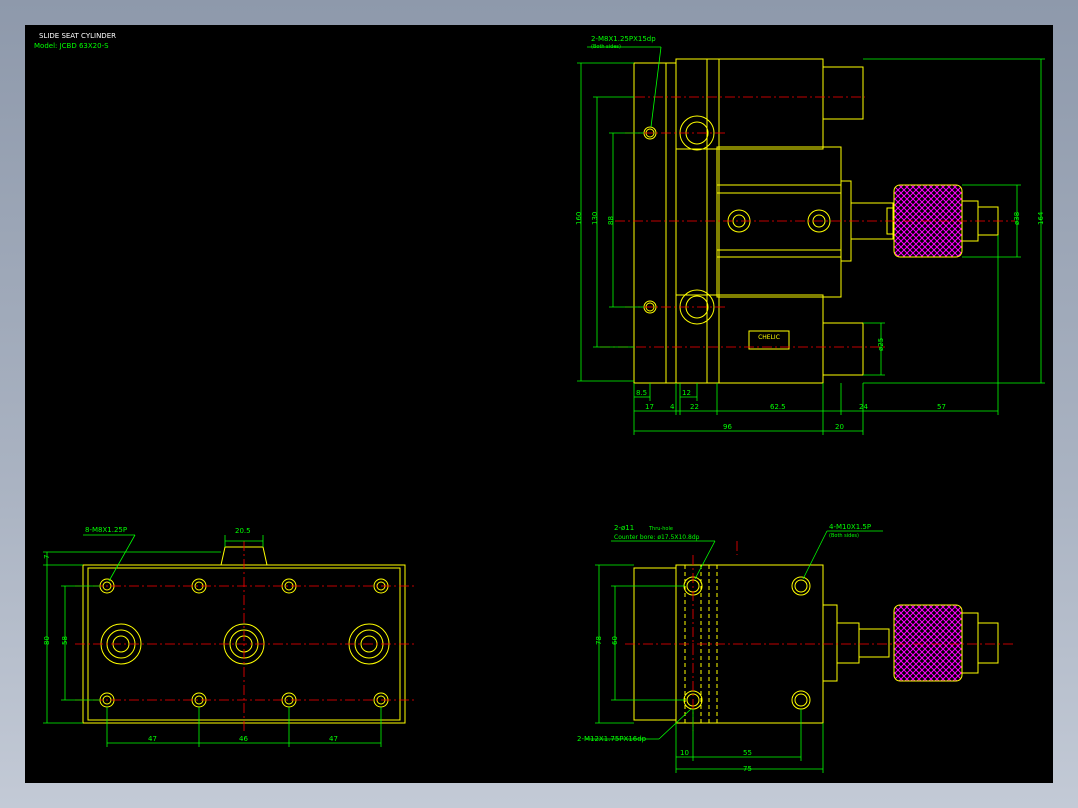 This screenshot has height=808, width=1078. Describe the element at coordinates (77, 36) in the screenshot. I see `drawing-title: SLIDE SEAT CYLINDER` at that location.